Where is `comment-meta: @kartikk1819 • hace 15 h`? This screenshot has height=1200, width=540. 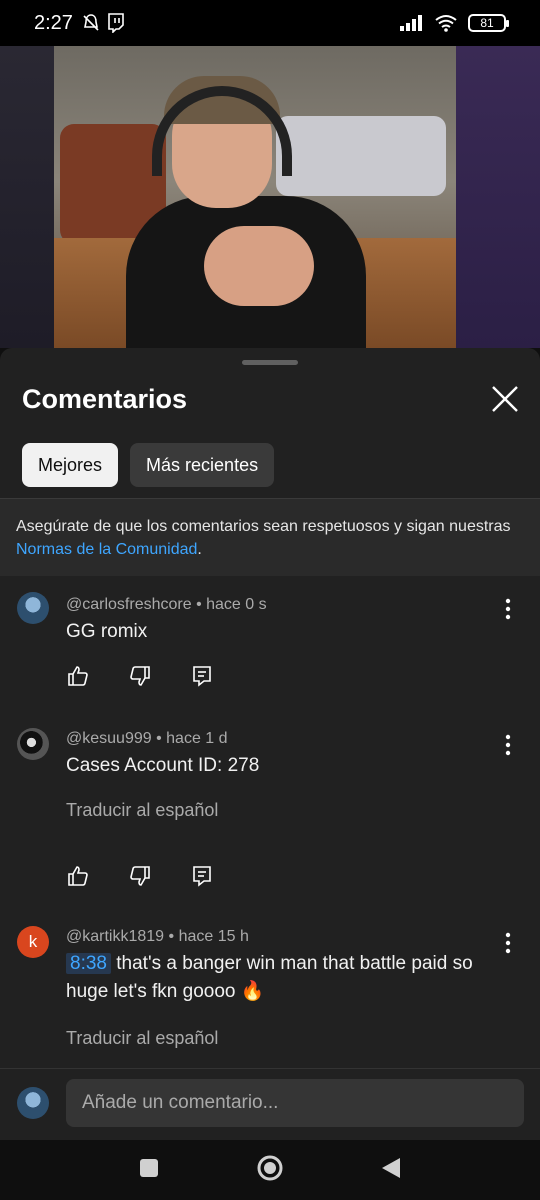 comment-meta: @kartikk1819 • hace 15 h is located at coordinates (157, 936).